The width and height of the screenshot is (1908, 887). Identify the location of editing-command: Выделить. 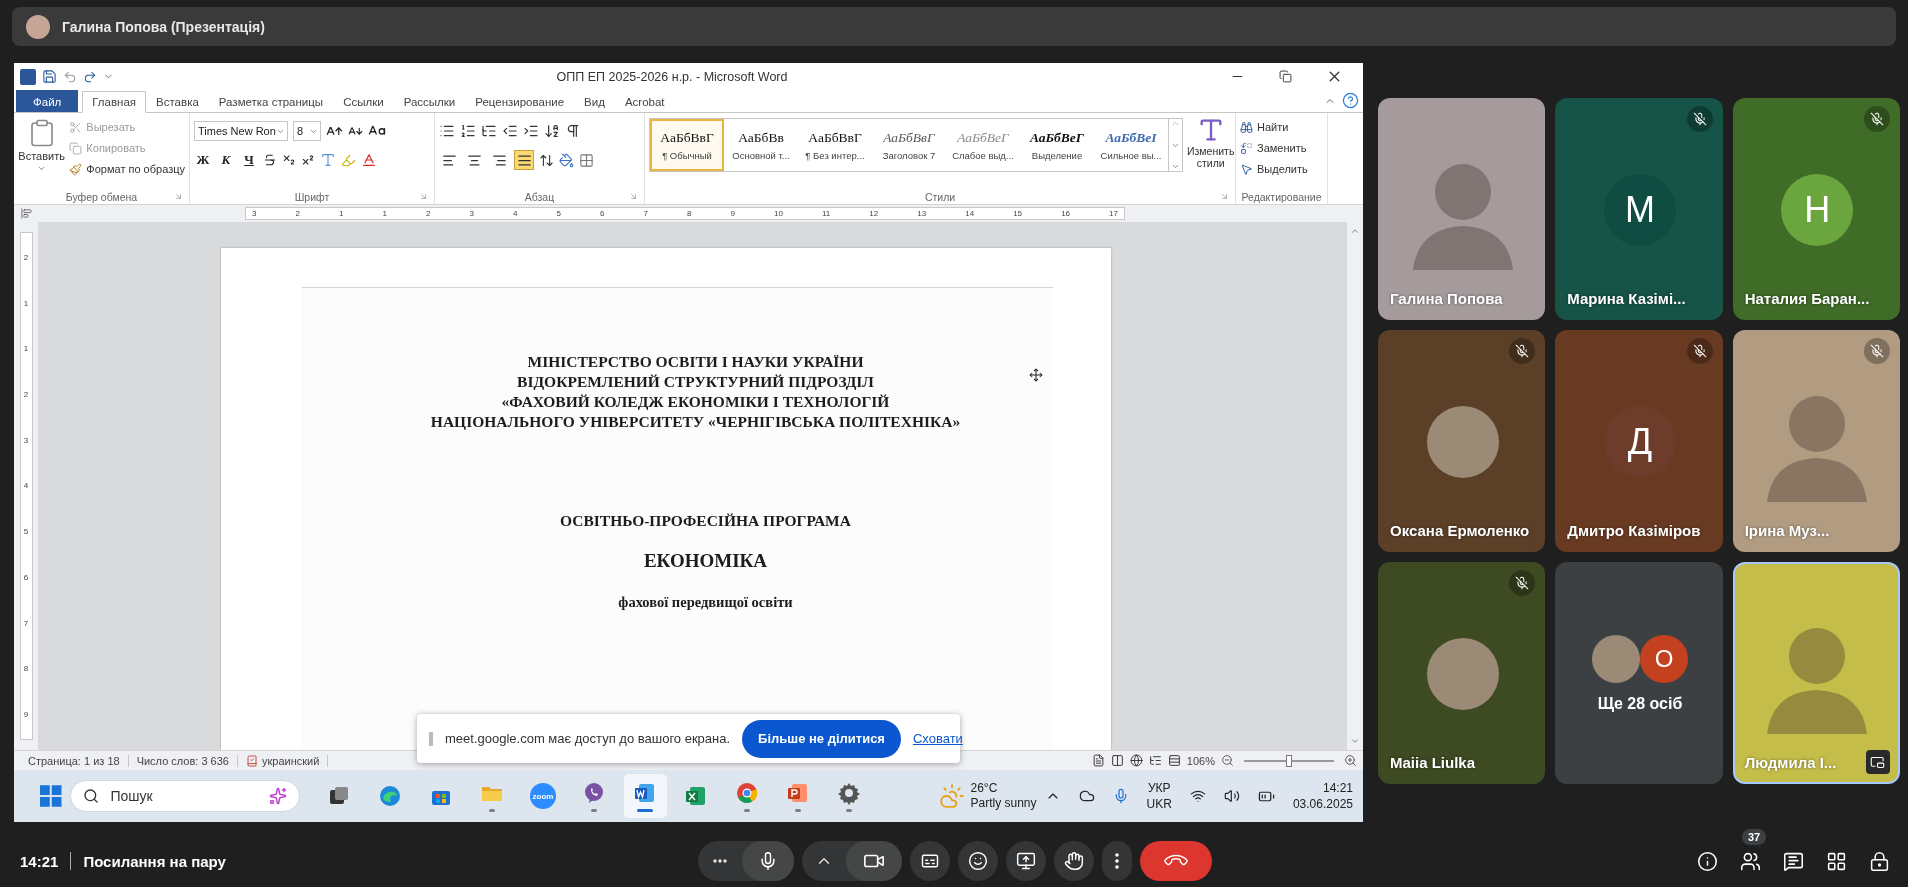
(1274, 169).